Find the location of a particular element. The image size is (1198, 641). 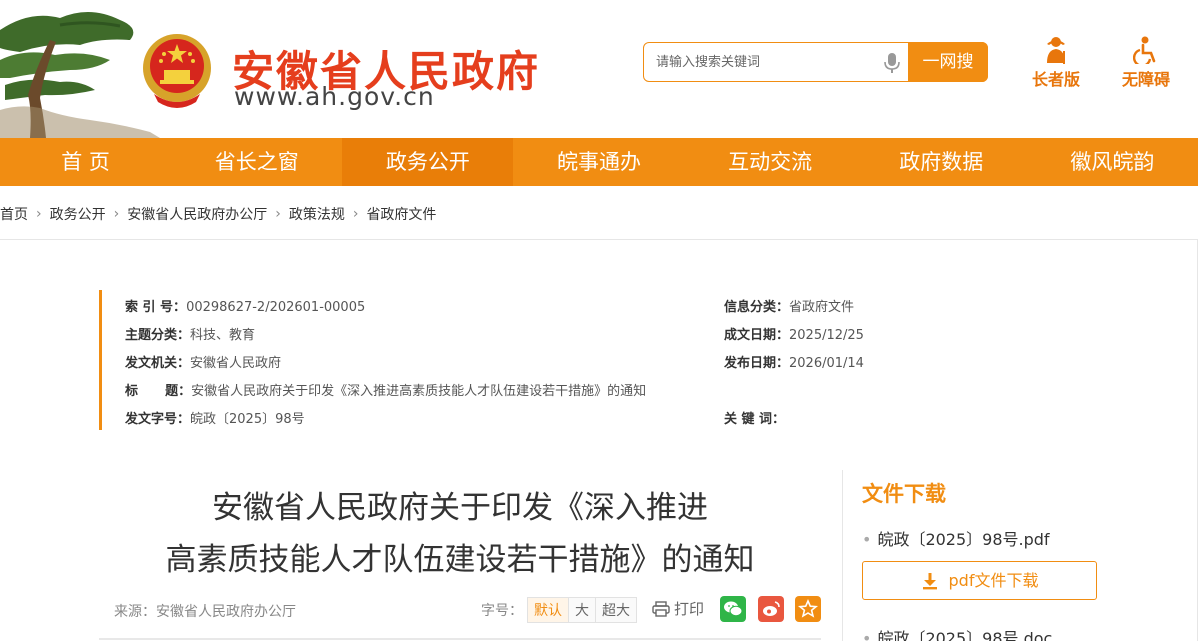

breadcrumb-public-affairs: 政务公开 is located at coordinates (78, 214).